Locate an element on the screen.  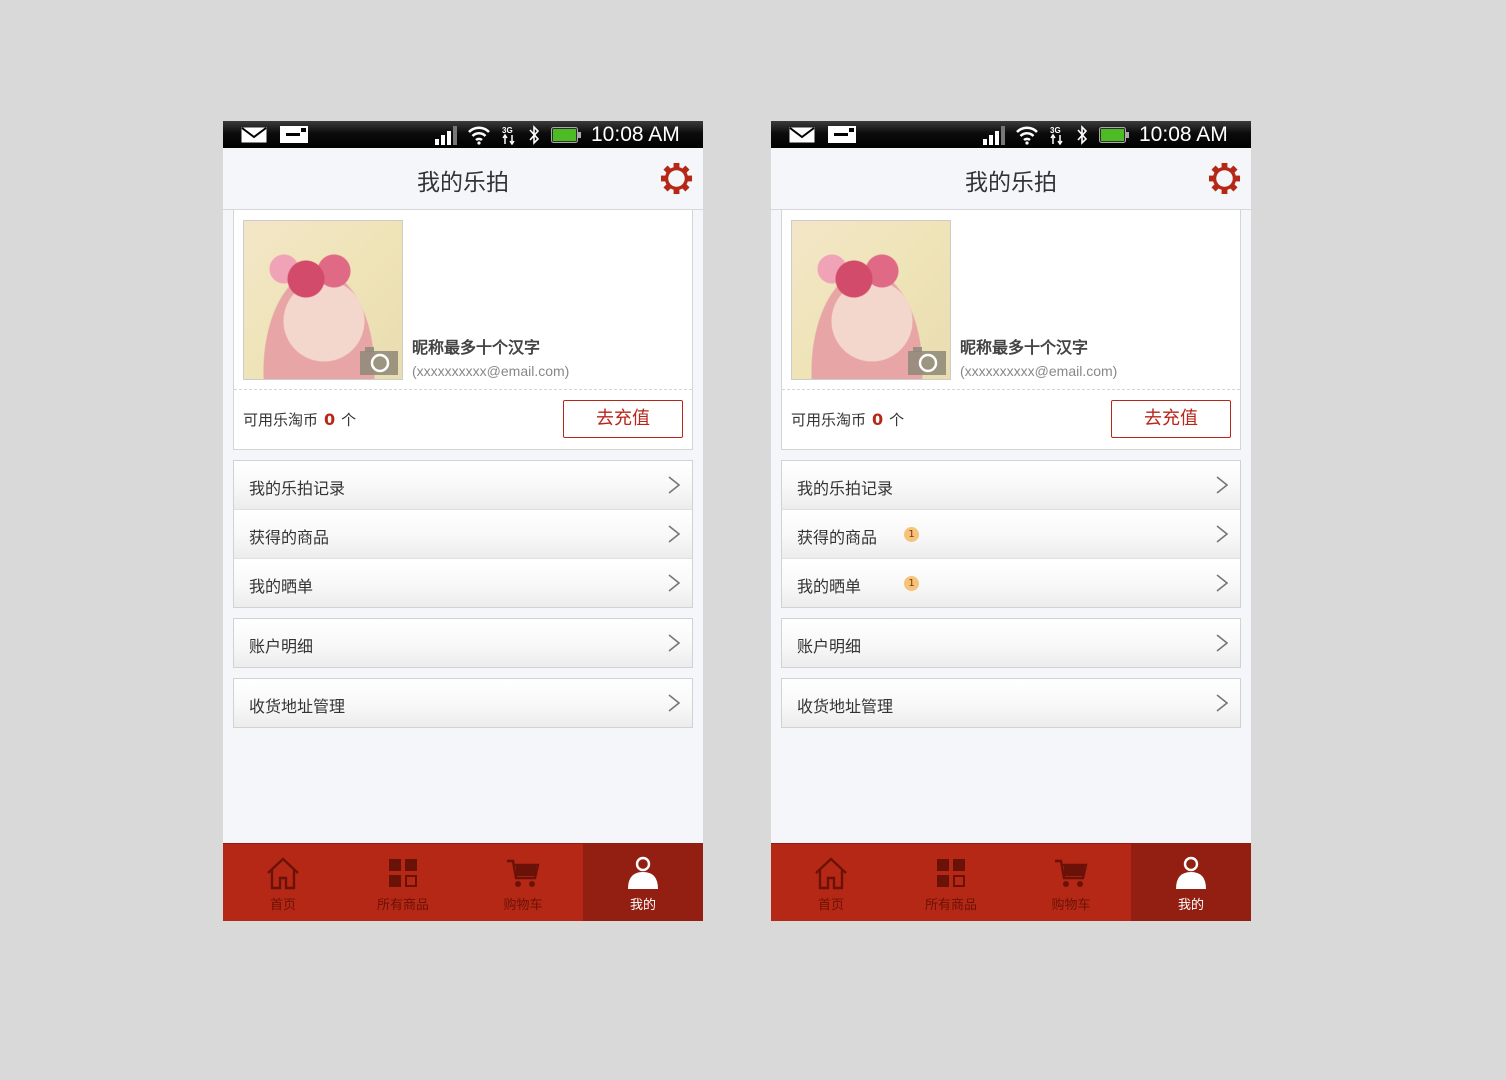
menu-item-show: 我的晒单 is located at coordinates (463, 582).